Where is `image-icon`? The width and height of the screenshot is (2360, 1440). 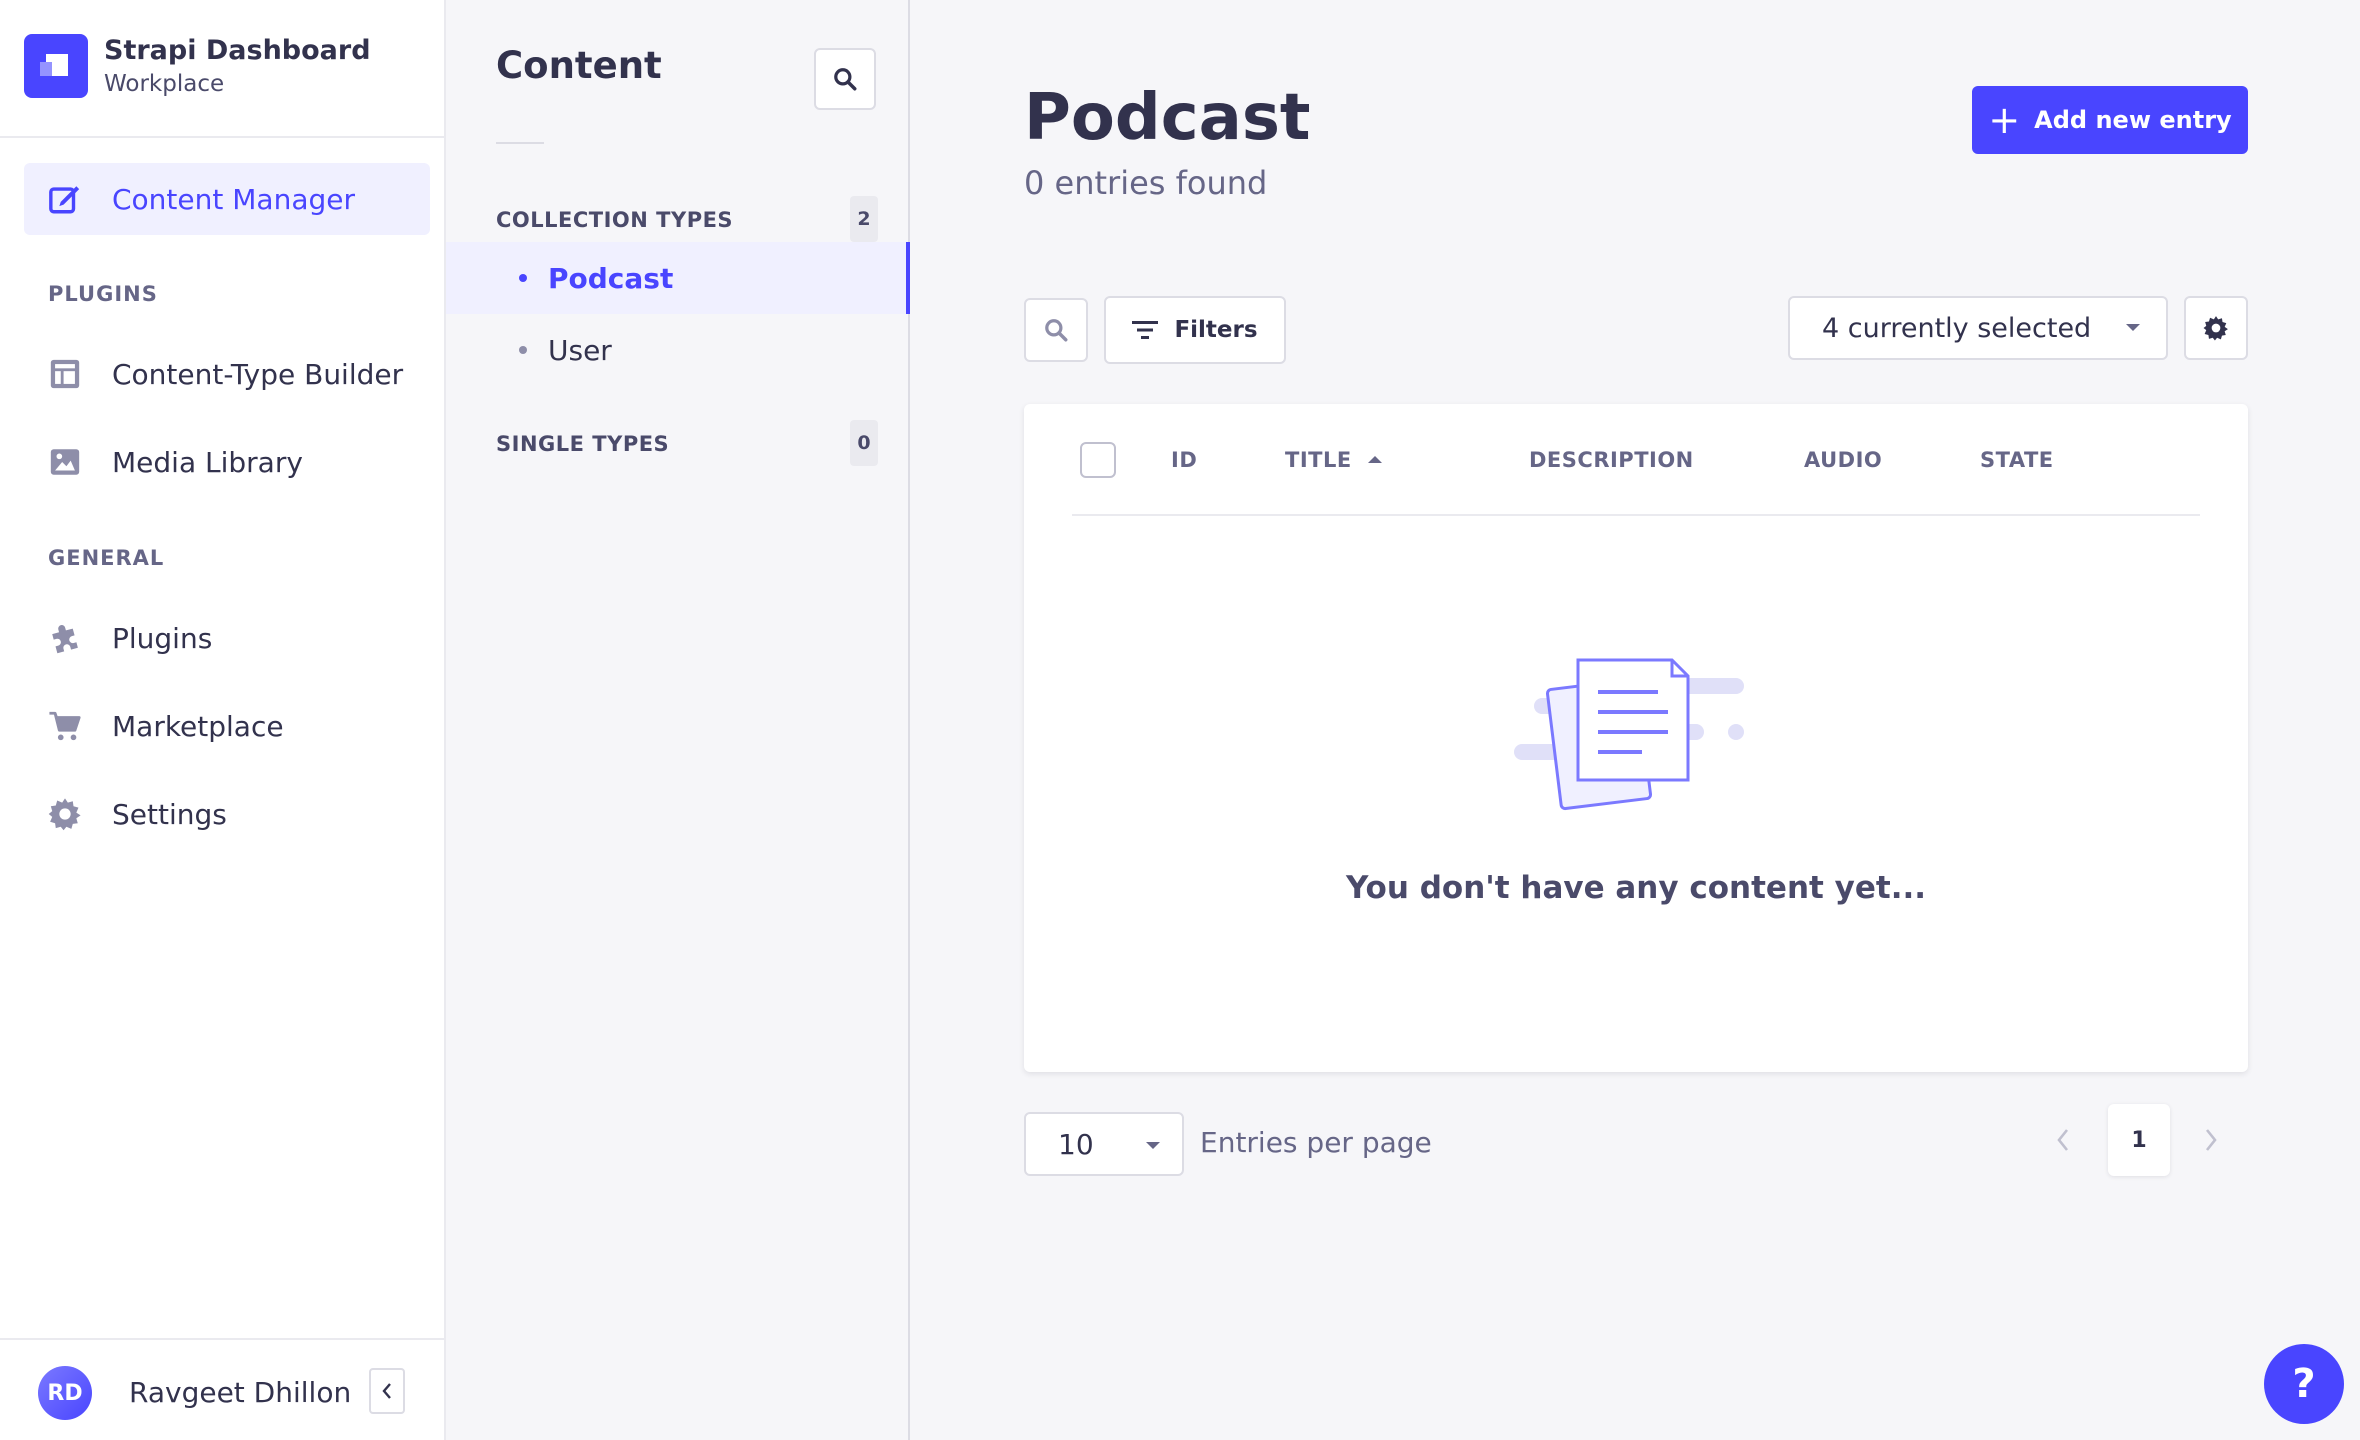 image-icon is located at coordinates (65, 462).